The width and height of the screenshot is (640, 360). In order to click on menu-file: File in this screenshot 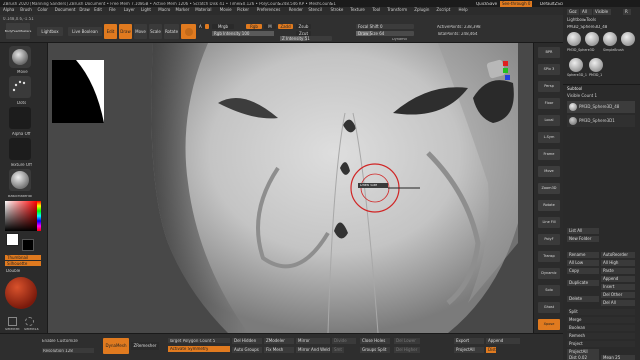, I will do `click(112, 10)`.